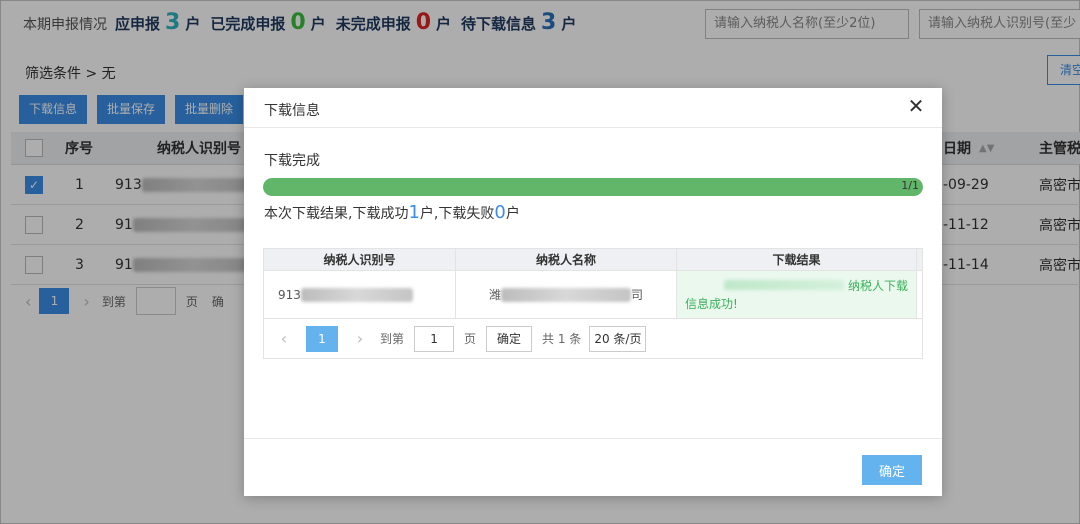 This screenshot has width=1080, height=524. What do you see at coordinates (500, 212) in the screenshot?
I see `failed-count: 0` at bounding box center [500, 212].